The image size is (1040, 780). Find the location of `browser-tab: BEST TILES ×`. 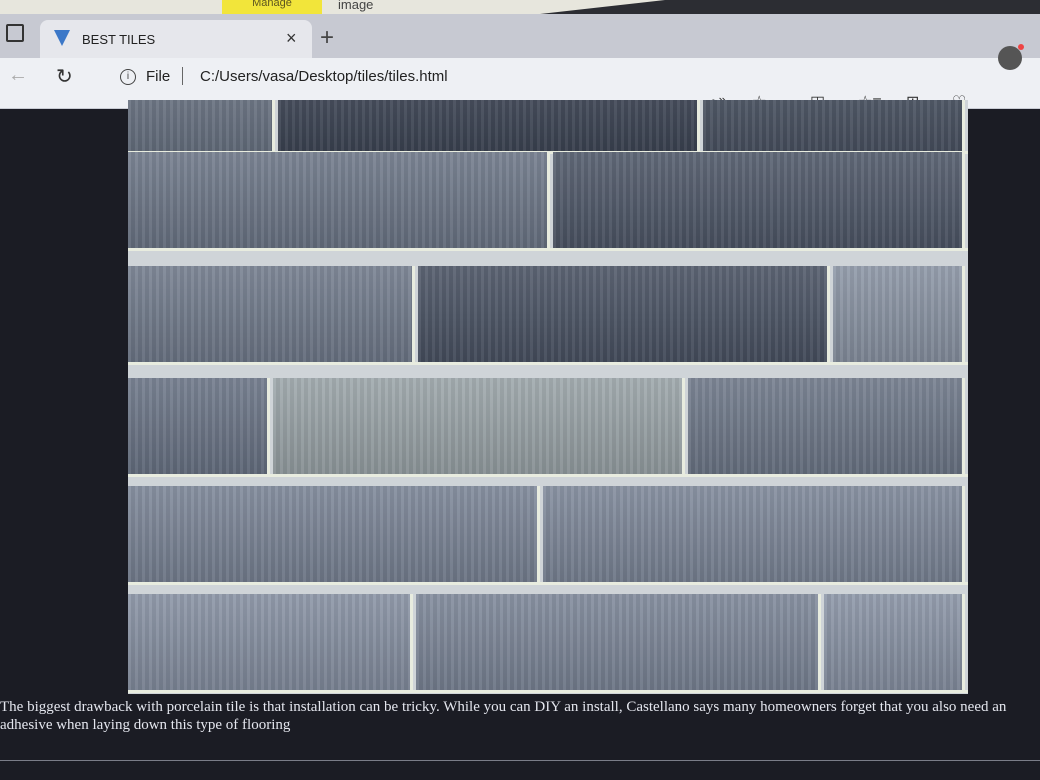

browser-tab: BEST TILES × is located at coordinates (176, 39).